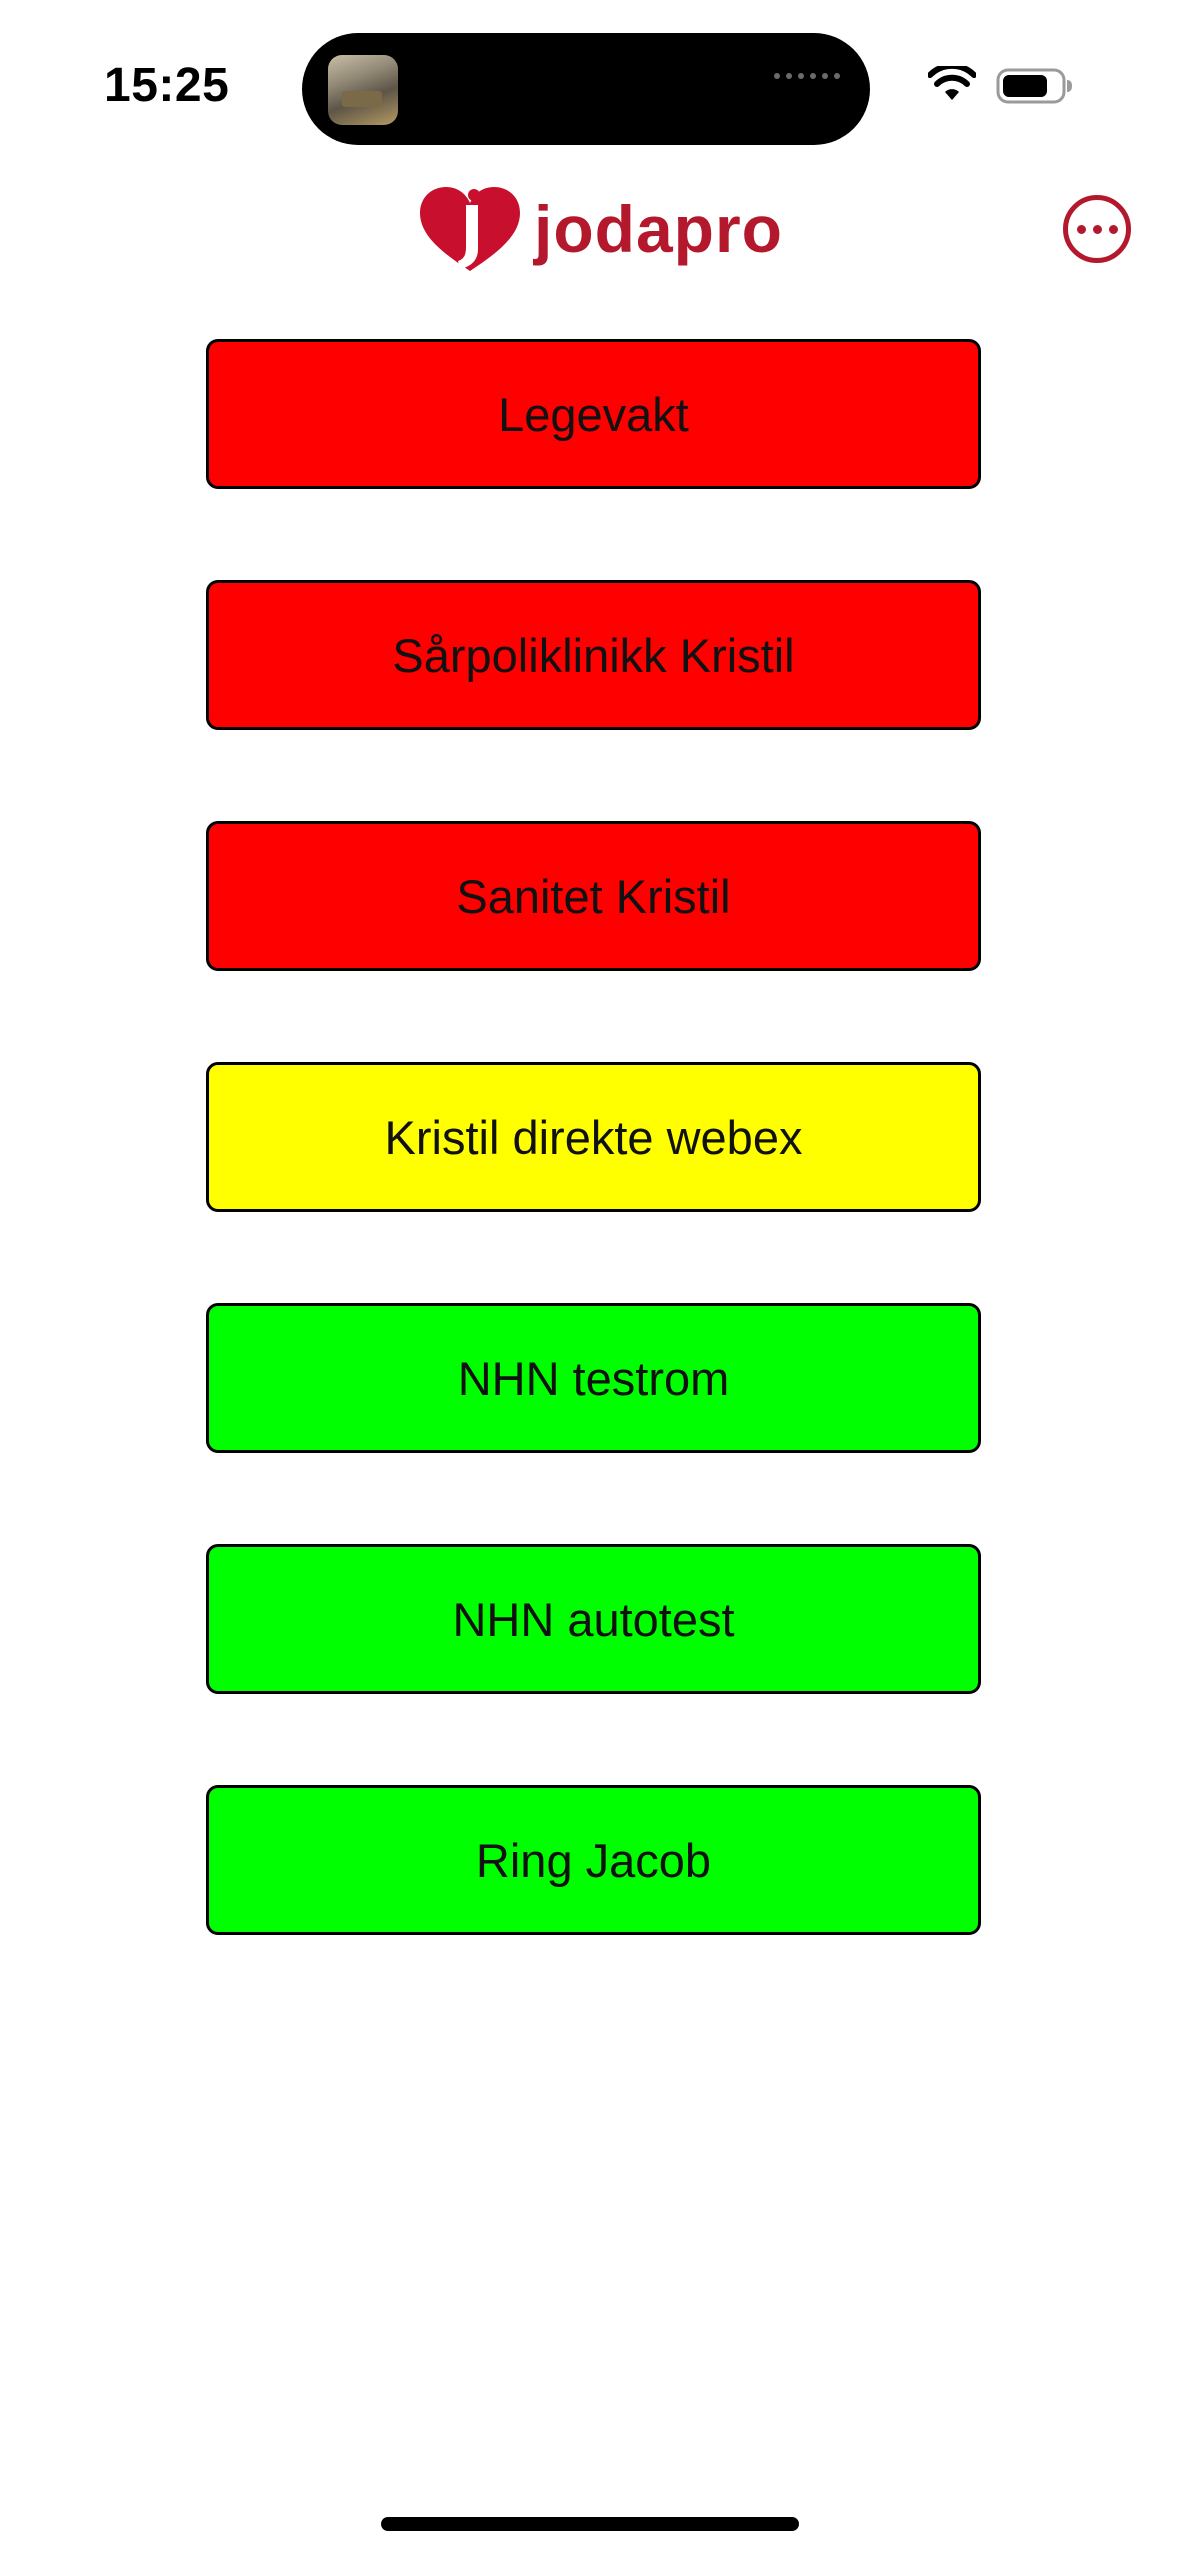 The width and height of the screenshot is (1179, 2556). I want to click on legevakt-button: Legevakt, so click(593, 414).